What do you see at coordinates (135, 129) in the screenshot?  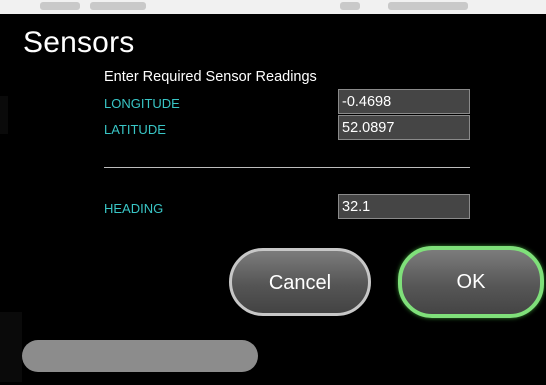 I see `latitude-label: LATITUDE` at bounding box center [135, 129].